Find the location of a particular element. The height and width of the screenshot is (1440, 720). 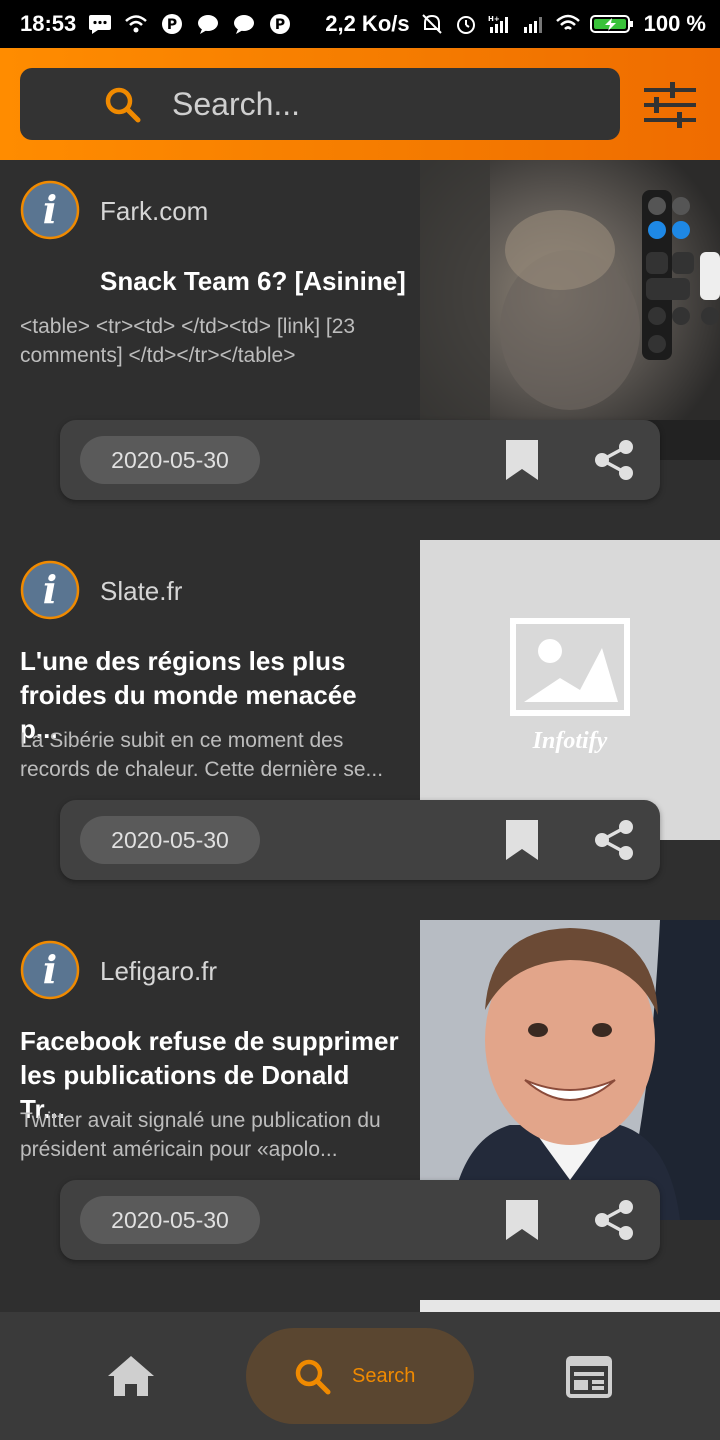

filter-settings-icon is located at coordinates (670, 105).